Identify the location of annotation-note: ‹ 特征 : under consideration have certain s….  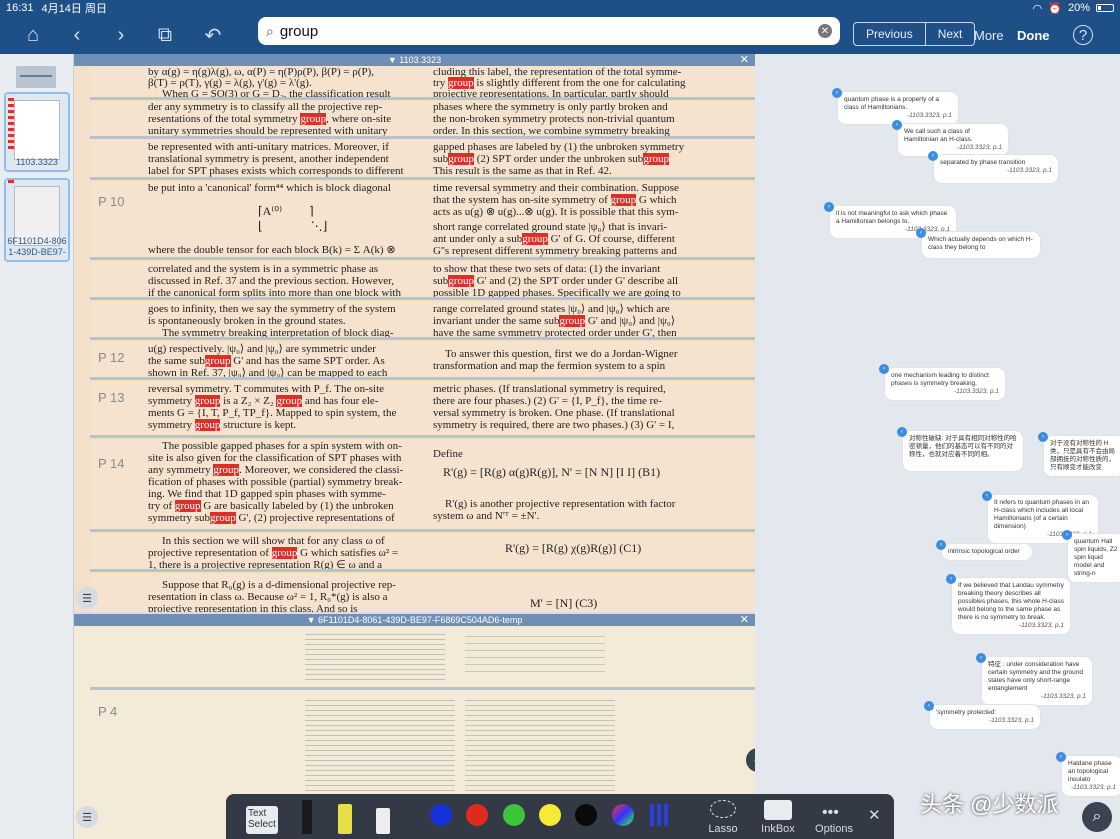
(1034, 679).